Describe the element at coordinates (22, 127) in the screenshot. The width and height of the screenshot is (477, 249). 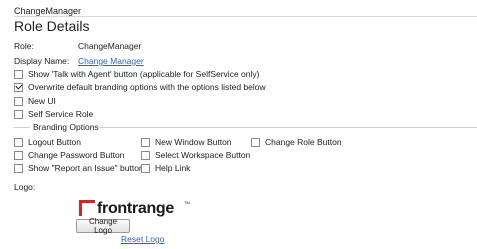
I see `branding-rule-left` at that location.